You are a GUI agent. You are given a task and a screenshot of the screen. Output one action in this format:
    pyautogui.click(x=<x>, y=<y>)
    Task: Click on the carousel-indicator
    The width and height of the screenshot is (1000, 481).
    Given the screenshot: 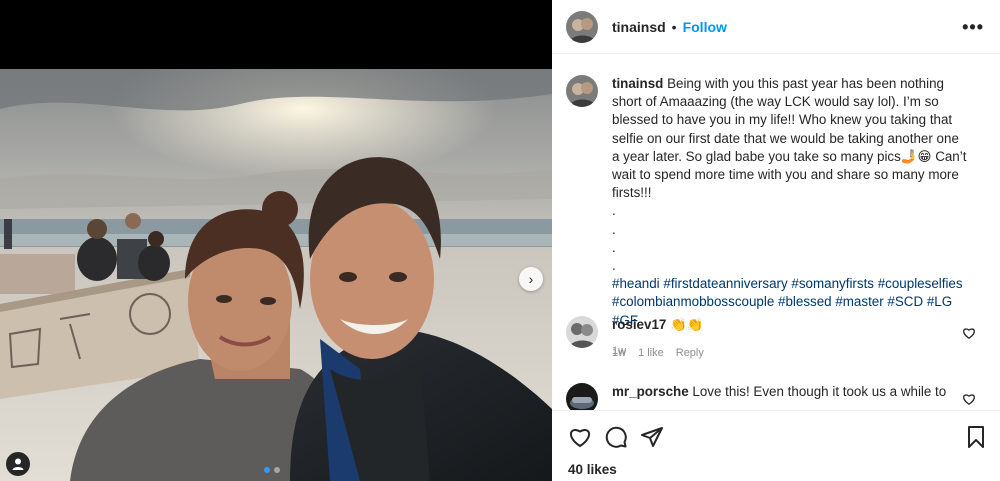 What is the action you would take?
    pyautogui.click(x=272, y=470)
    